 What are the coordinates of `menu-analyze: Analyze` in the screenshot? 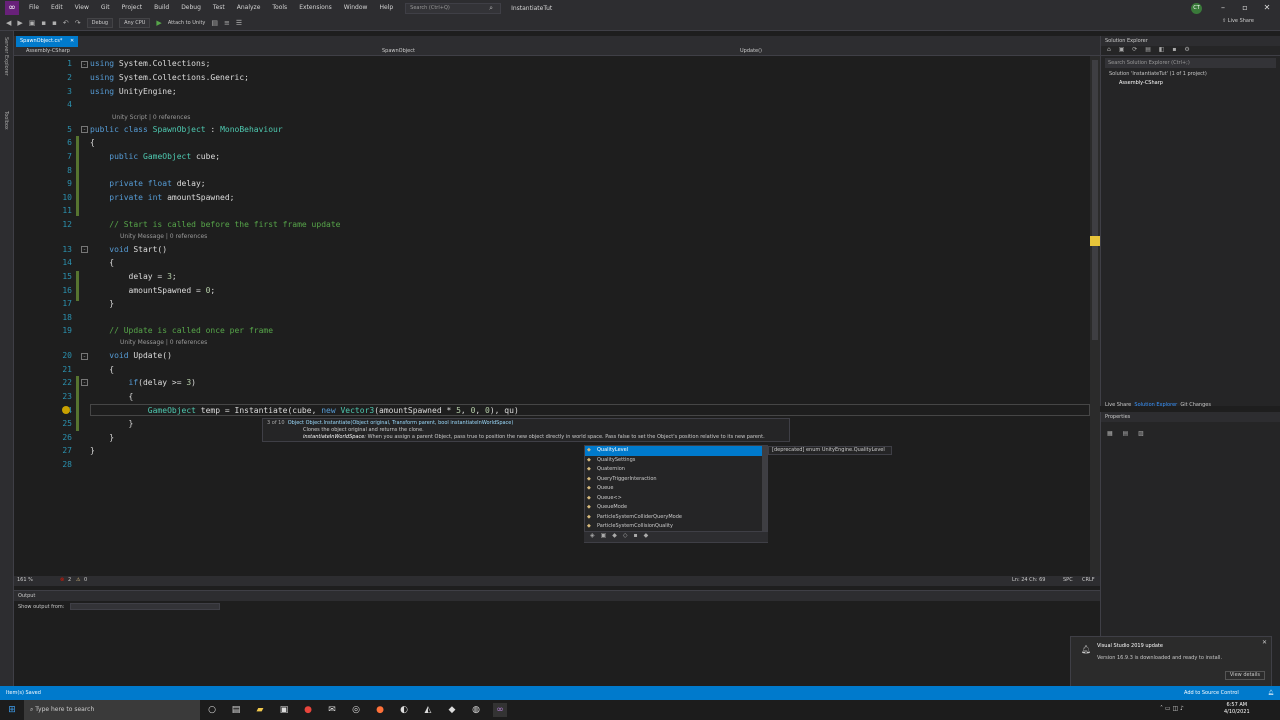 It's located at (249, 8).